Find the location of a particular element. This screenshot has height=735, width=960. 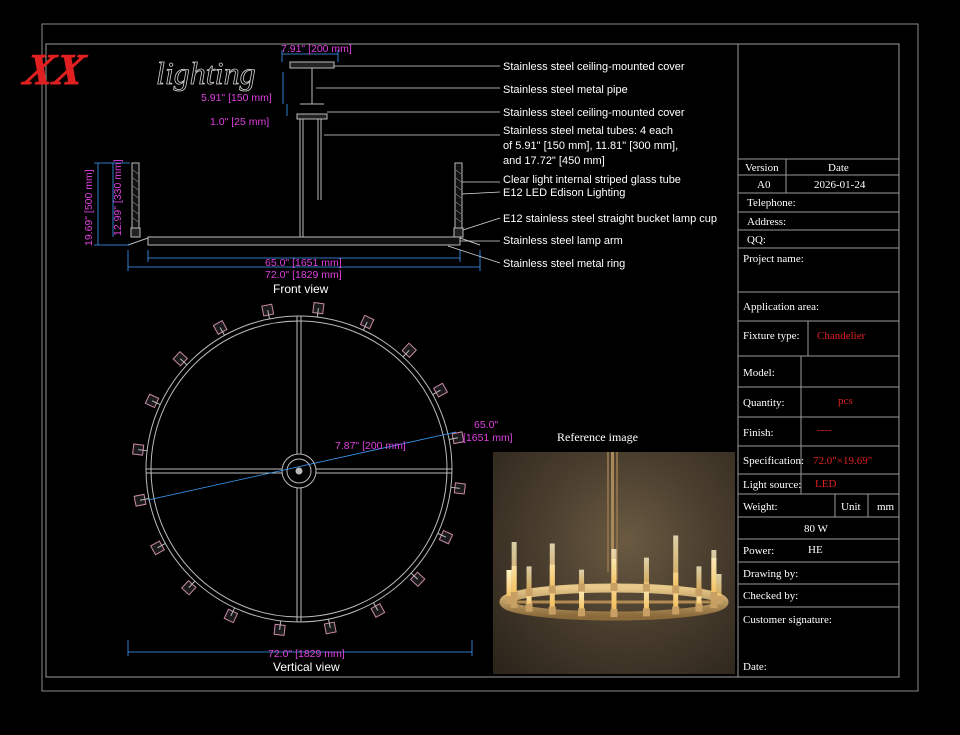

callout-edison: E12 LED Edison Lighting is located at coordinates (564, 193).